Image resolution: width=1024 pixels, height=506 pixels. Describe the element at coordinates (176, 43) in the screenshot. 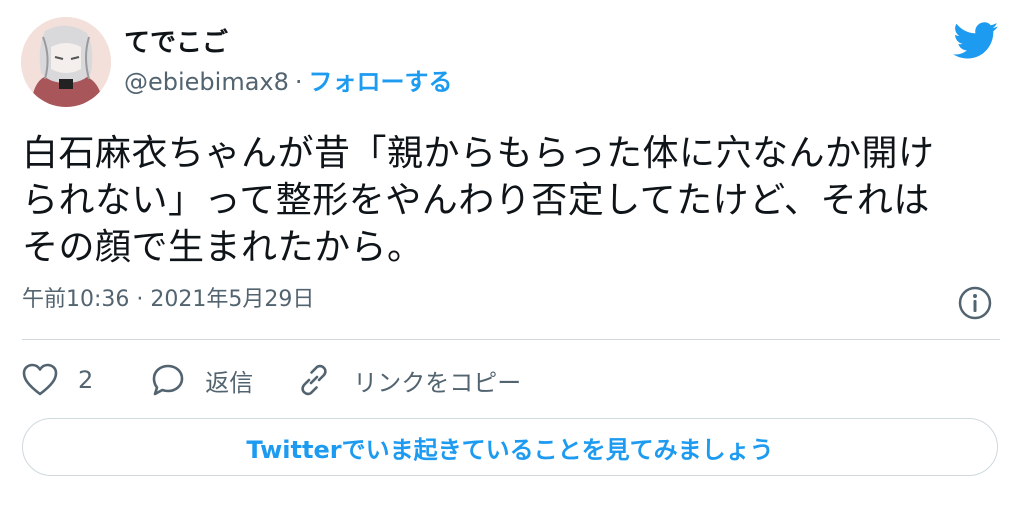

I see `display-name: てでこご` at that location.